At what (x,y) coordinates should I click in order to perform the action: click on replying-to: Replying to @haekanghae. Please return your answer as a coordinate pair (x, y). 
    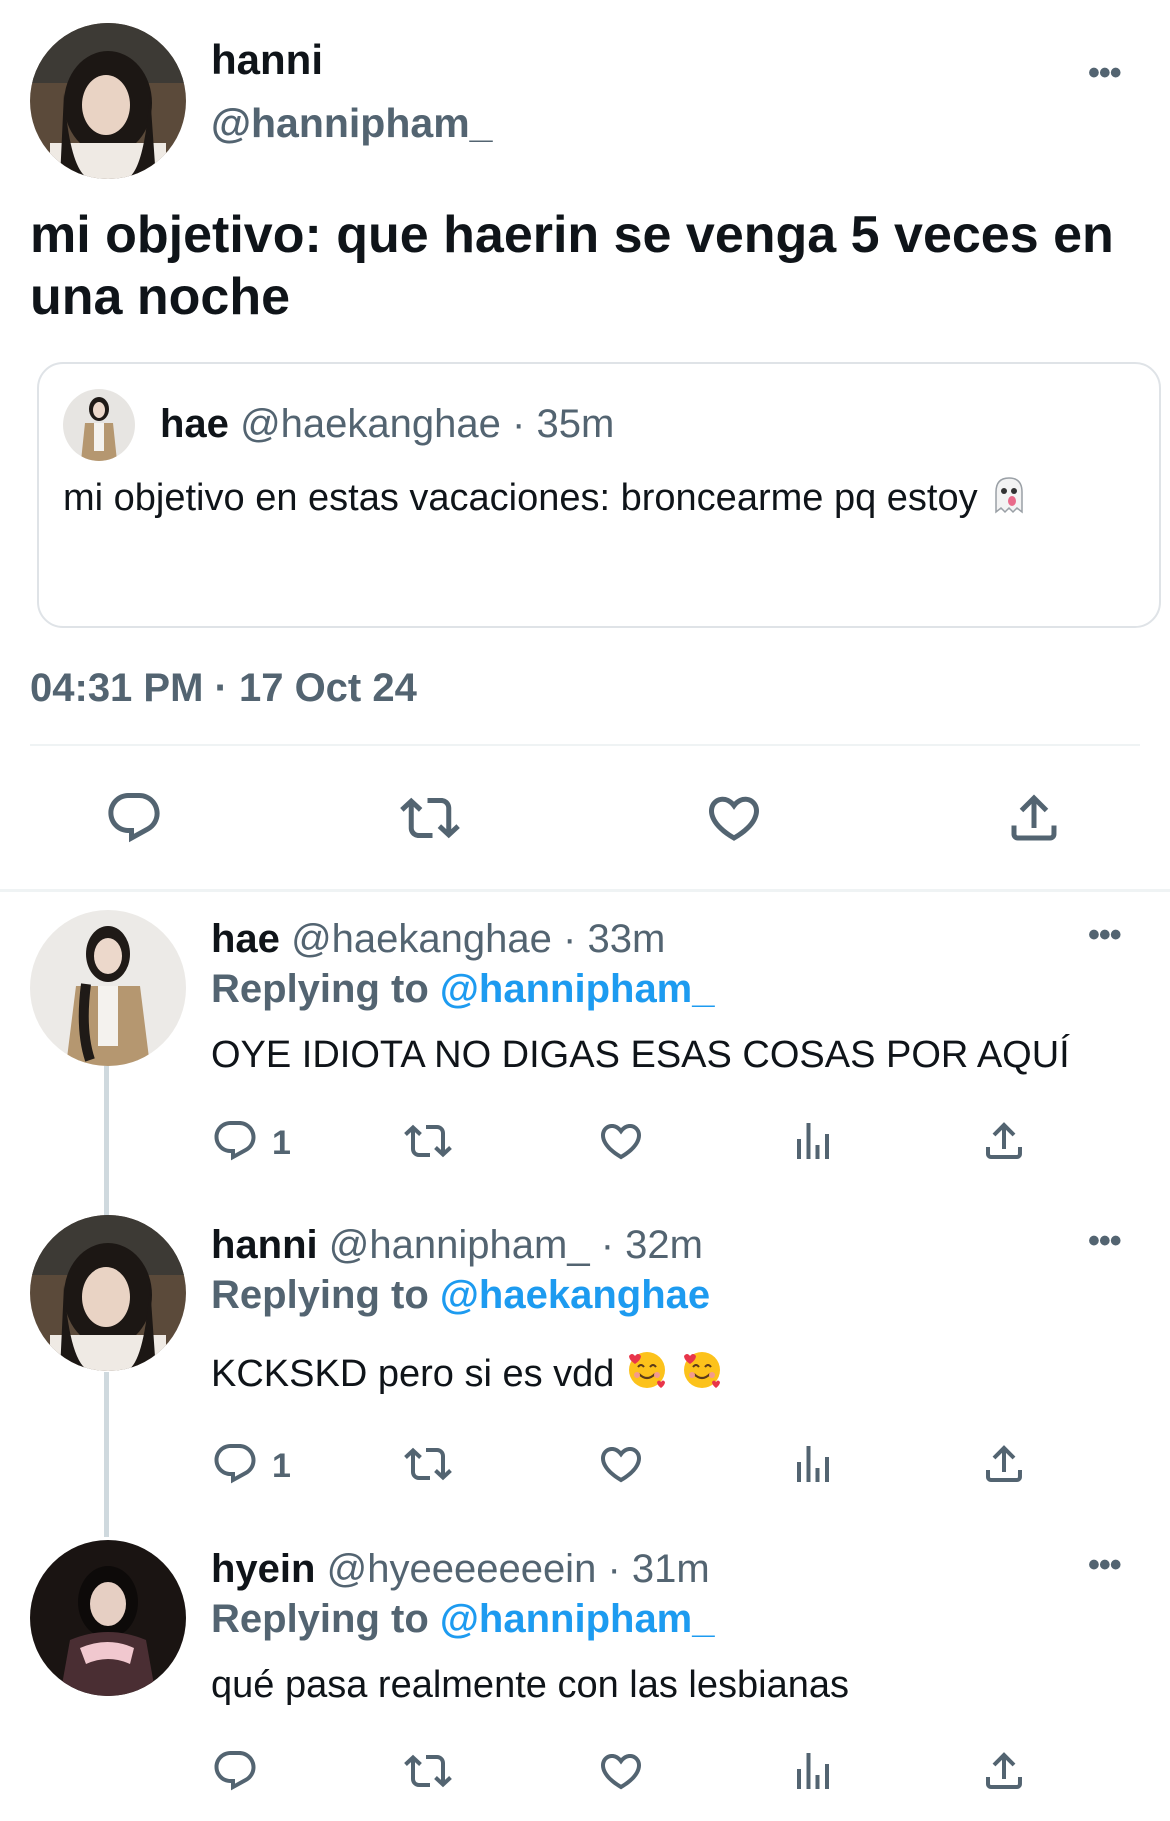
    Looking at the image, I should click on (460, 1295).